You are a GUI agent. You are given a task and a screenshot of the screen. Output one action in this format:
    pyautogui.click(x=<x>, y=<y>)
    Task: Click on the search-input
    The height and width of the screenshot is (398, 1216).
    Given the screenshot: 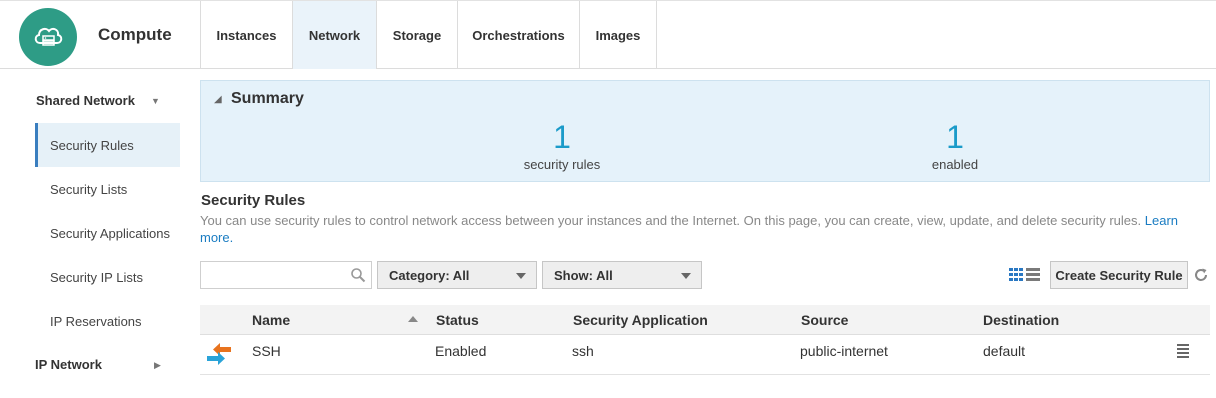 What is the action you would take?
    pyautogui.click(x=286, y=275)
    